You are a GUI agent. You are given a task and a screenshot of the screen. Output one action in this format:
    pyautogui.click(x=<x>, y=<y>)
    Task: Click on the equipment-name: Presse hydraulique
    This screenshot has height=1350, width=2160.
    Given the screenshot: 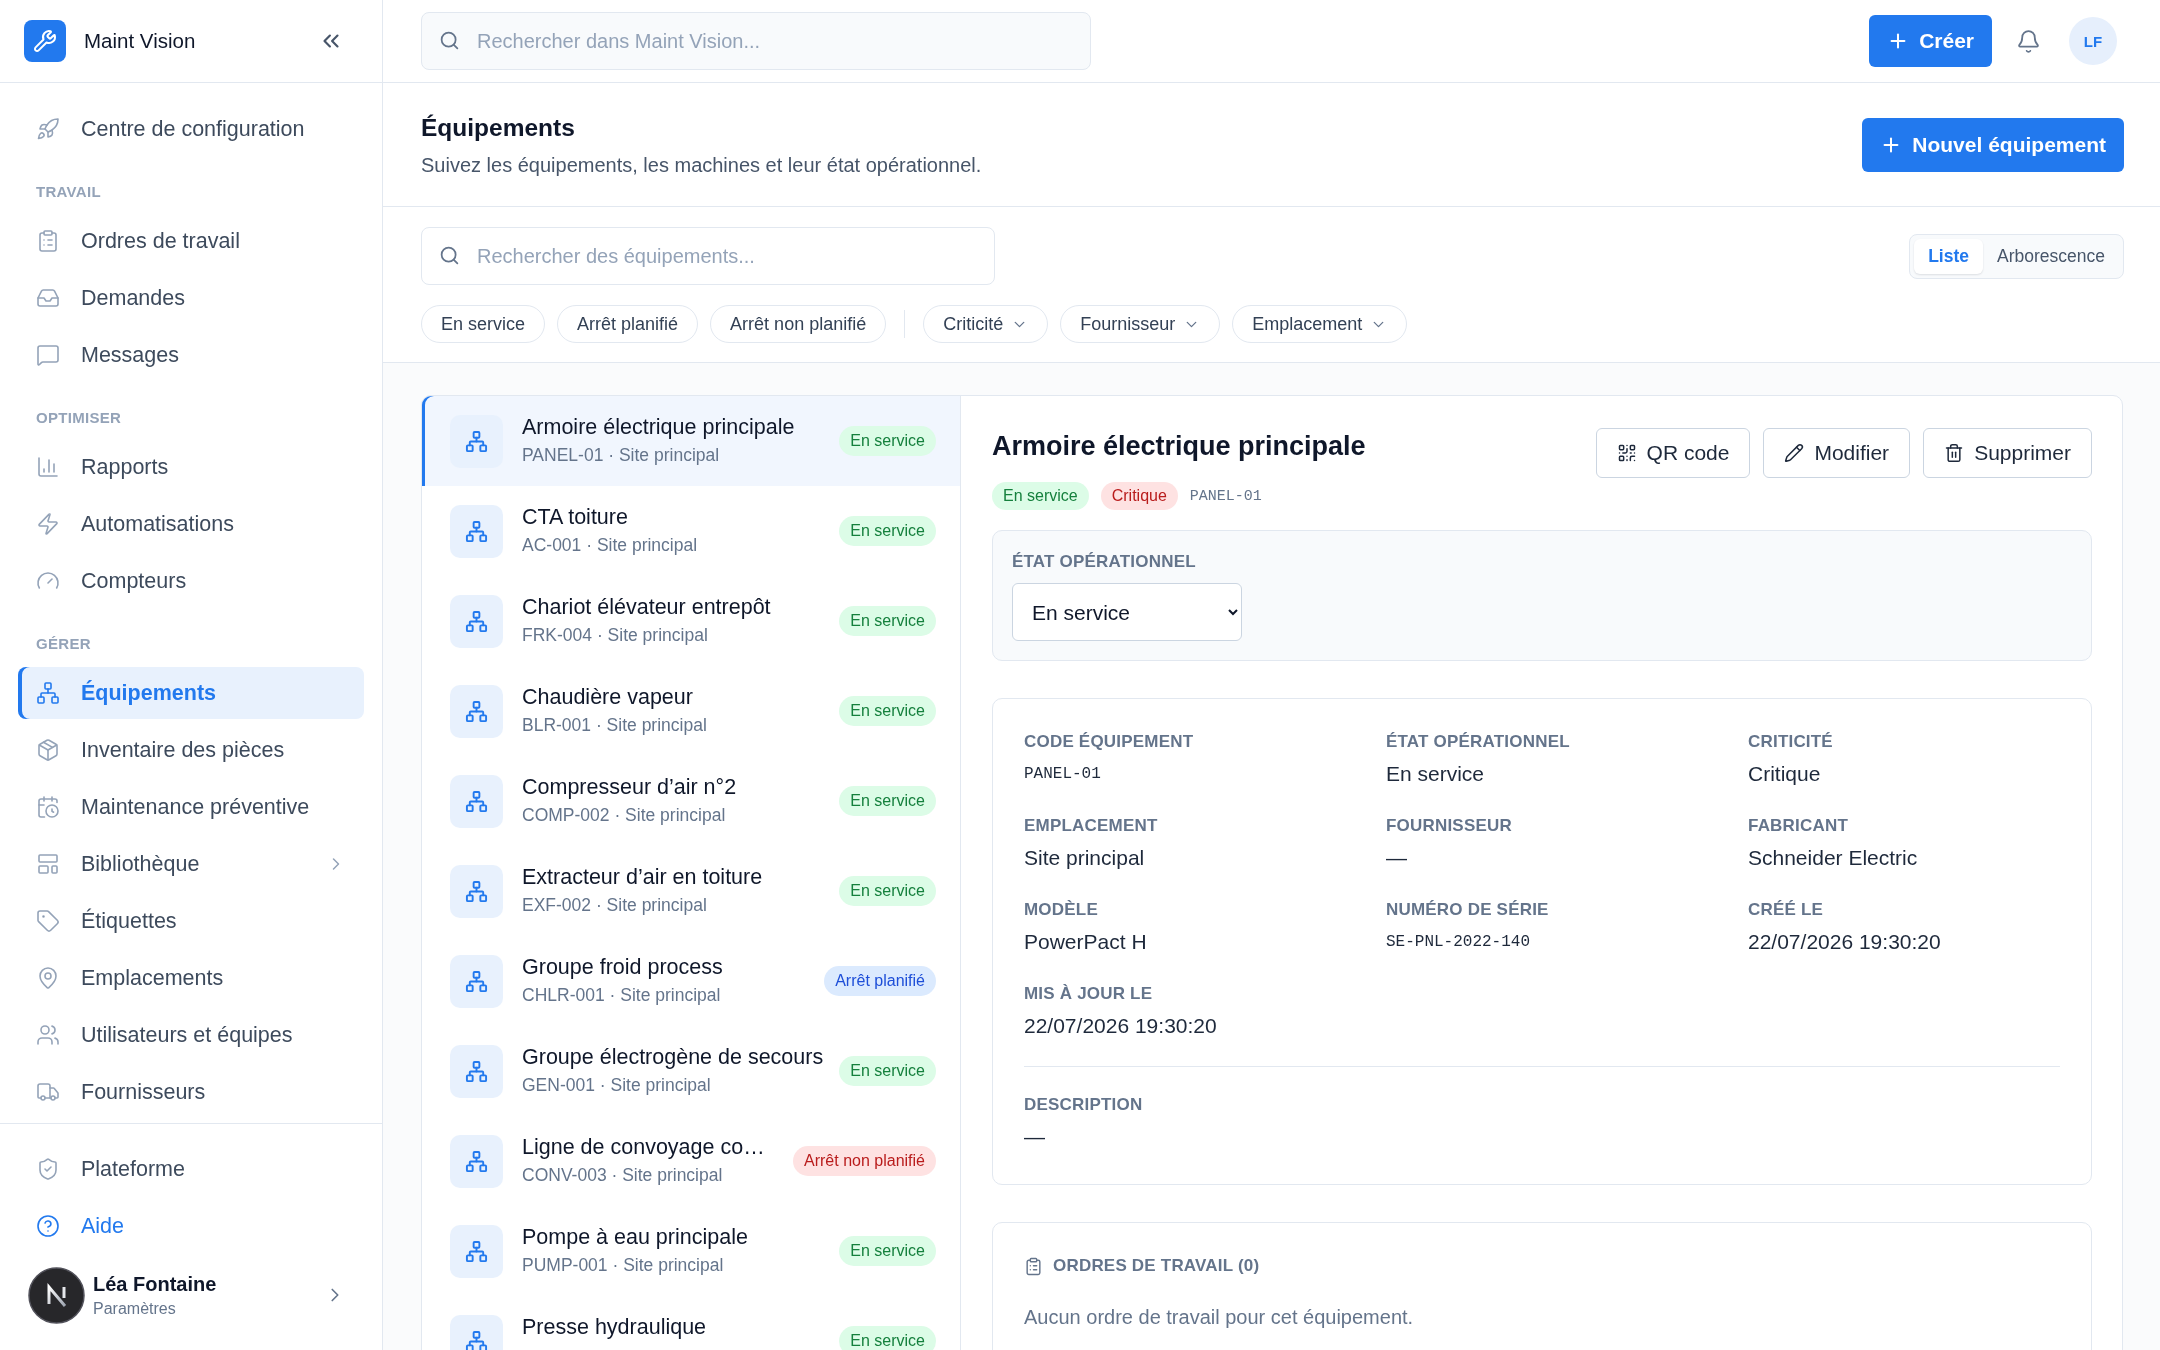 What is the action you would take?
    pyautogui.click(x=614, y=1327)
    